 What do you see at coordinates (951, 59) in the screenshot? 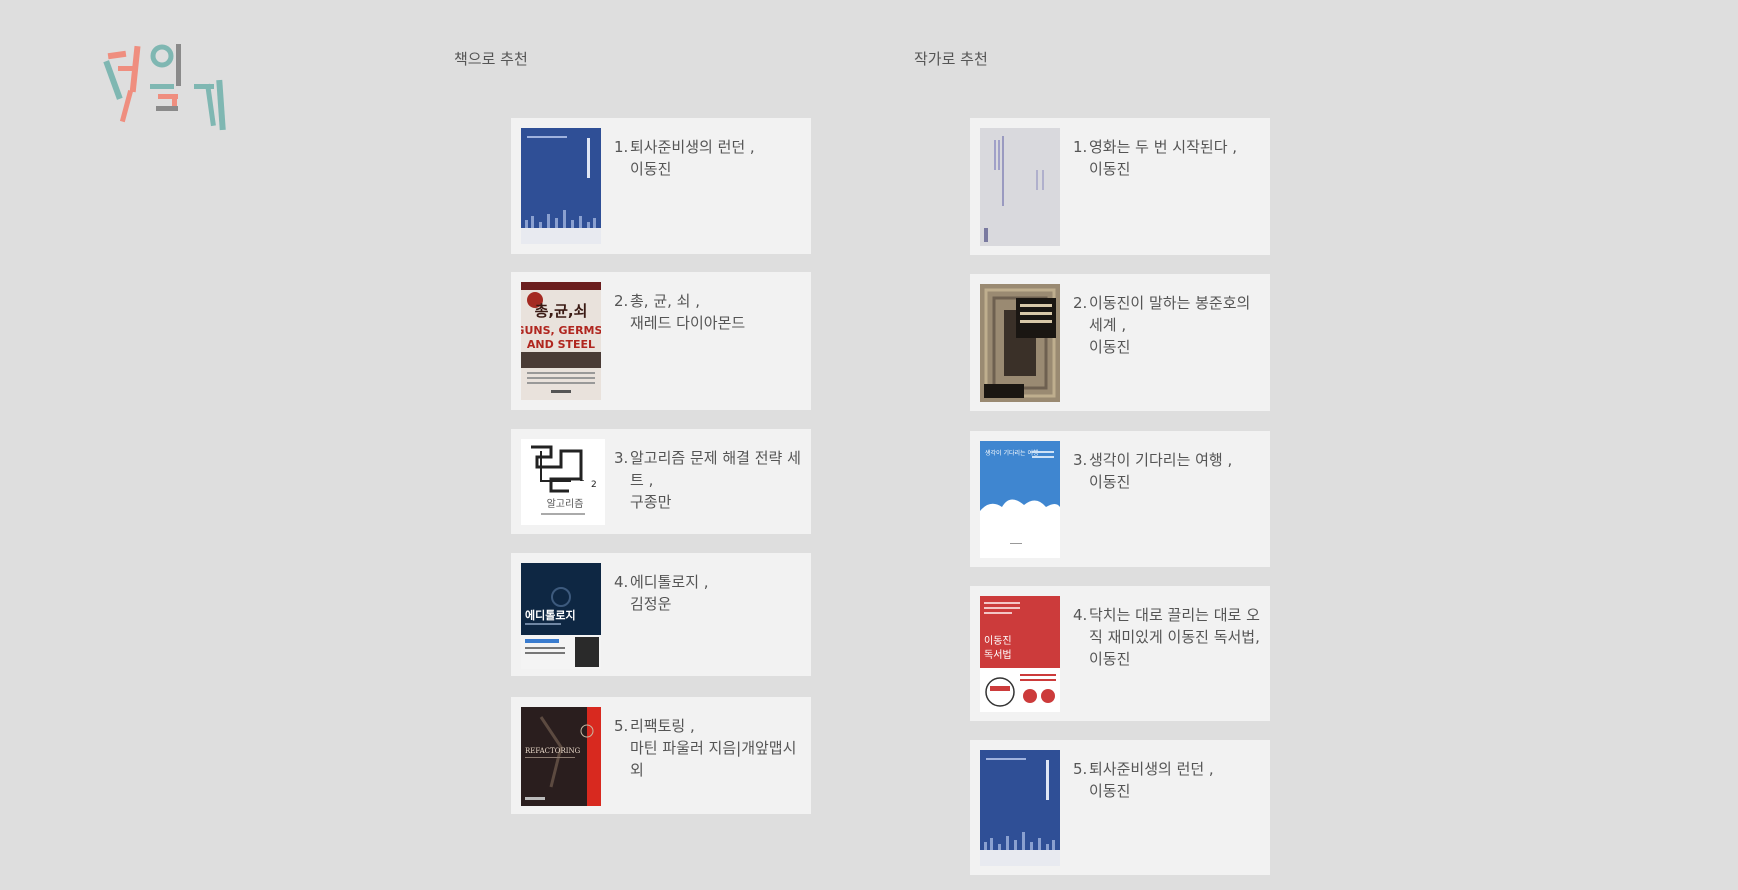
I see `section-title-authors: 작가로 추천` at bounding box center [951, 59].